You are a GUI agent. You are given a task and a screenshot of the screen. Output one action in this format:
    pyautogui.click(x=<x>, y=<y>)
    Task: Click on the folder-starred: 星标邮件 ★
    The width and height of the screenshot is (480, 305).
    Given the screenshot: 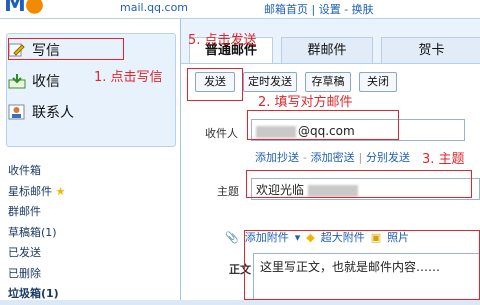 What is the action you would take?
    pyautogui.click(x=93, y=192)
    